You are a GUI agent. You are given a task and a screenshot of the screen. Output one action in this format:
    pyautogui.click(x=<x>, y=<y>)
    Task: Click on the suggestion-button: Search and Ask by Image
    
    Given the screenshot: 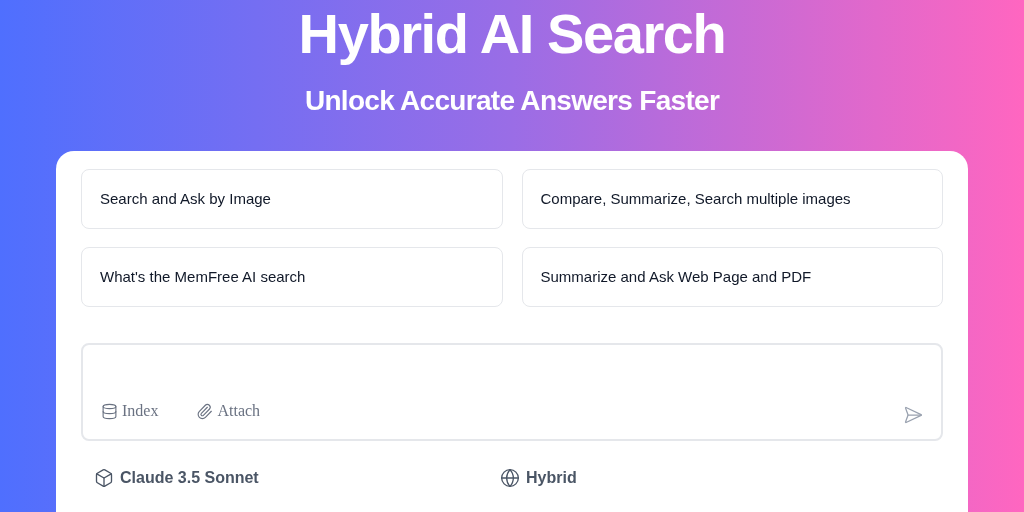 What is the action you would take?
    pyautogui.click(x=292, y=199)
    